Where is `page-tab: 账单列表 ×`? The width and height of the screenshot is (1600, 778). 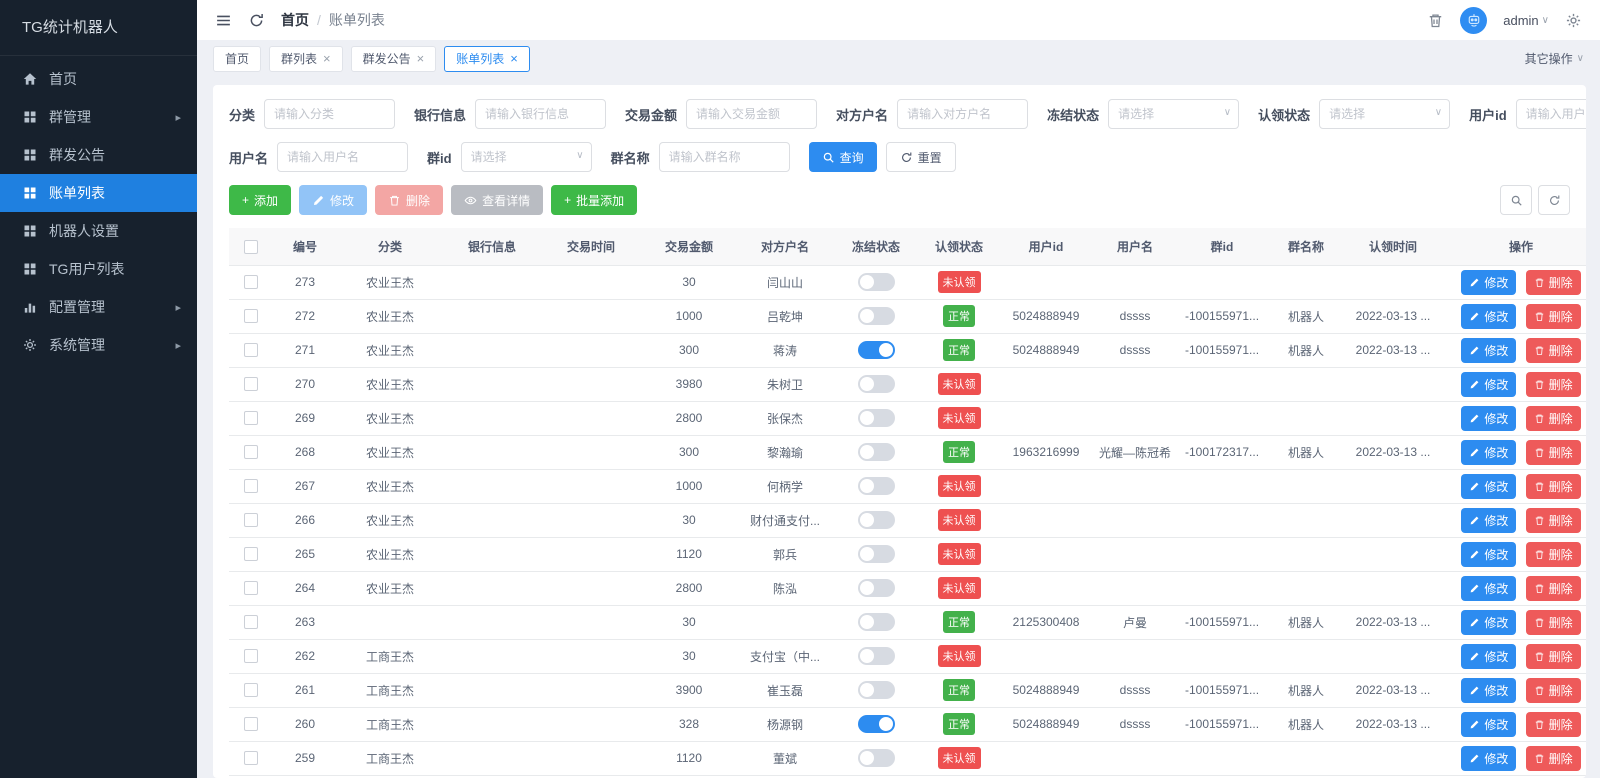
page-tab: 账单列表 × is located at coordinates (487, 58).